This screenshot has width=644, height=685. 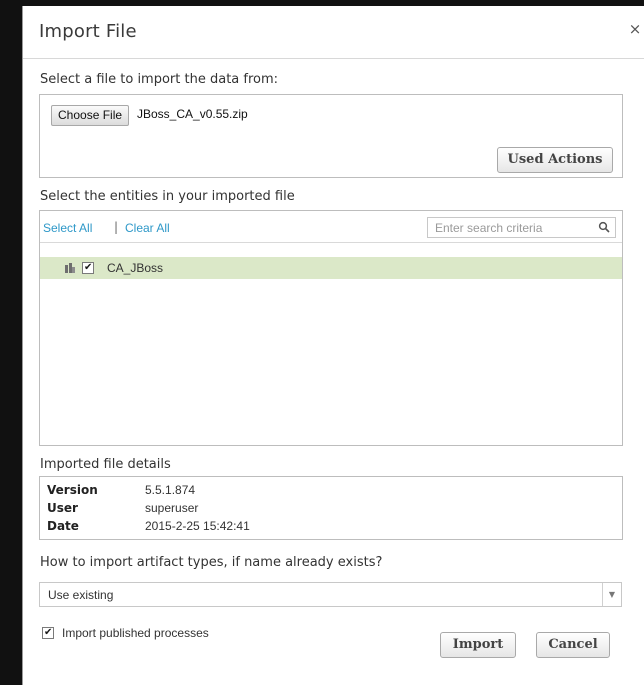 What do you see at coordinates (573, 645) in the screenshot?
I see `cancel-button: Cancel` at bounding box center [573, 645].